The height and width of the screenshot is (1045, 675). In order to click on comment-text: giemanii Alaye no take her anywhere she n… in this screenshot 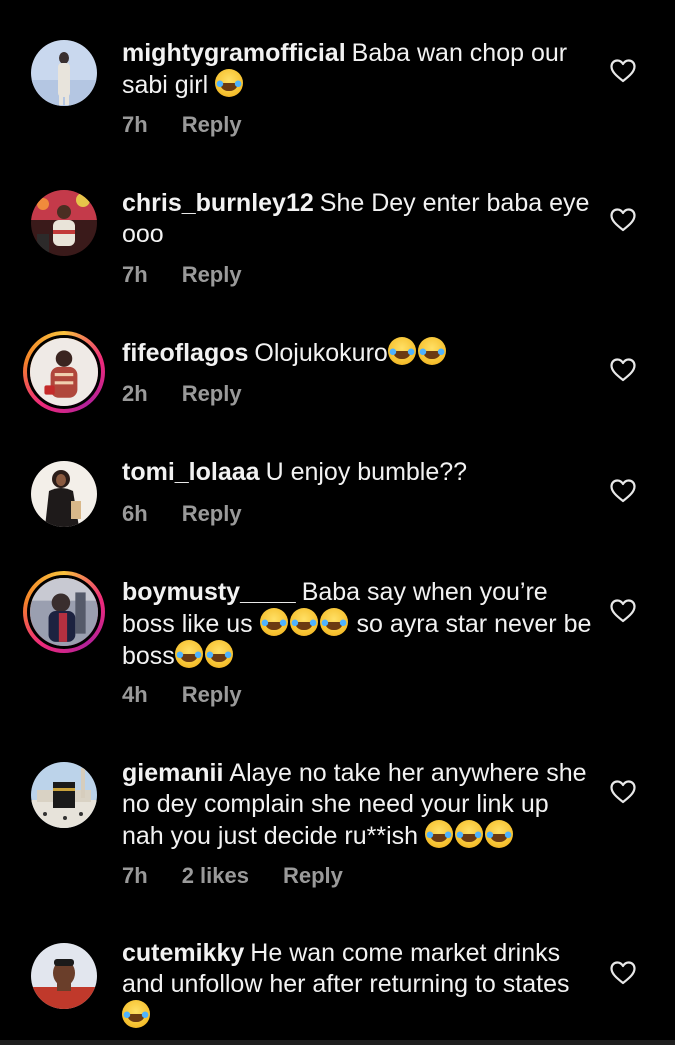, I will do `click(357, 805)`.